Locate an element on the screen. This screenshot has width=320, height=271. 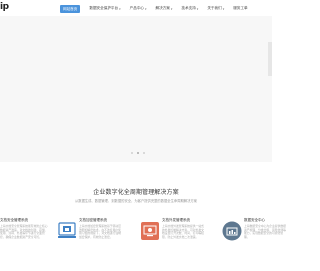
nav-solutions: 解决方案 ▾ is located at coordinates (164, 8).